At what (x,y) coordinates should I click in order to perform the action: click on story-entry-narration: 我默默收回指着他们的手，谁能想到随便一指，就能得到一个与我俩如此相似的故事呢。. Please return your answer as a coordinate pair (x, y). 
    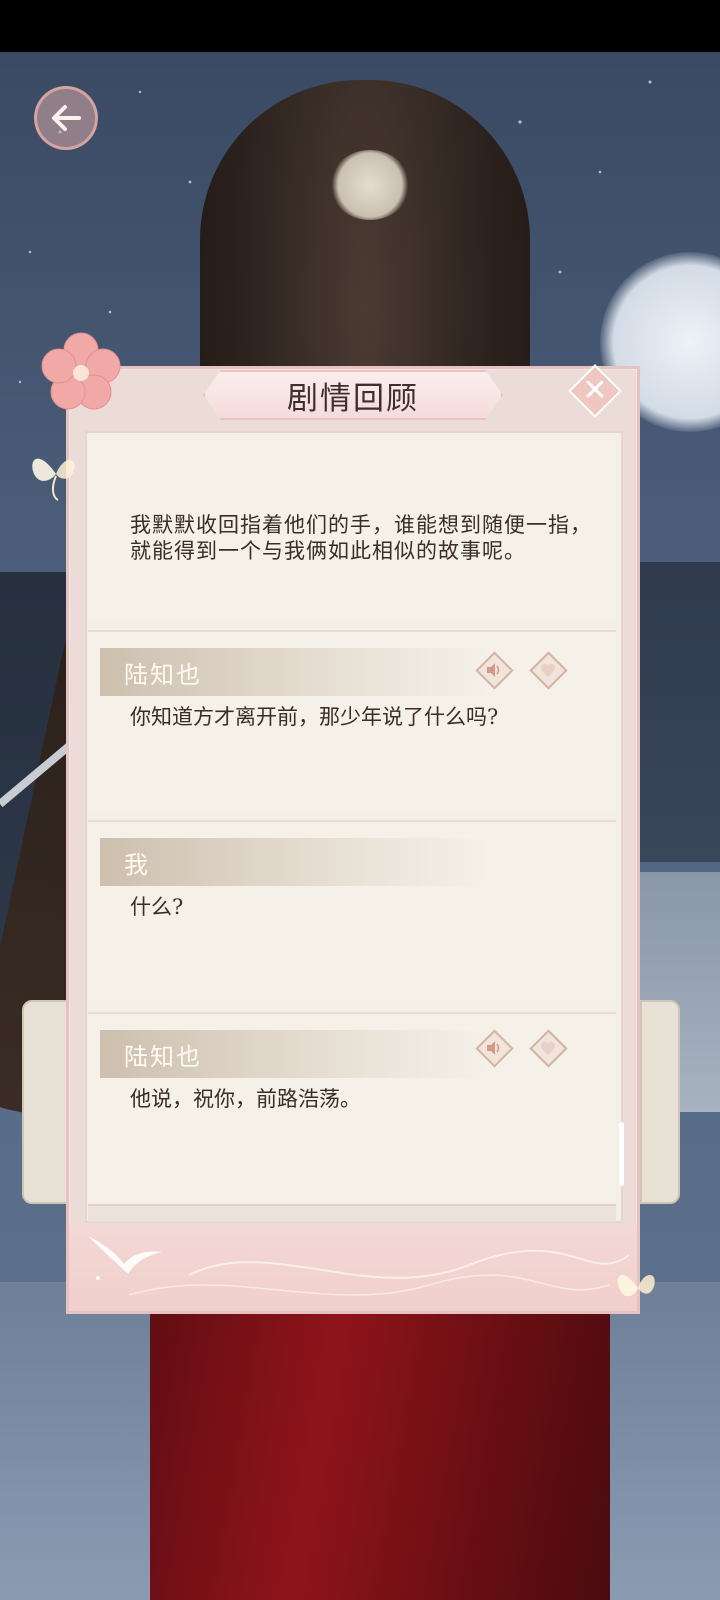
    Looking at the image, I should click on (352, 530).